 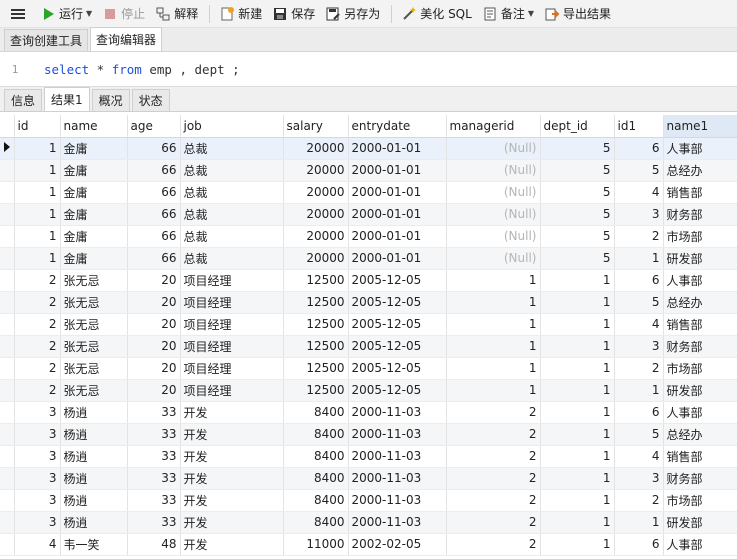 I want to click on cell-name: 金庸, so click(x=94, y=214).